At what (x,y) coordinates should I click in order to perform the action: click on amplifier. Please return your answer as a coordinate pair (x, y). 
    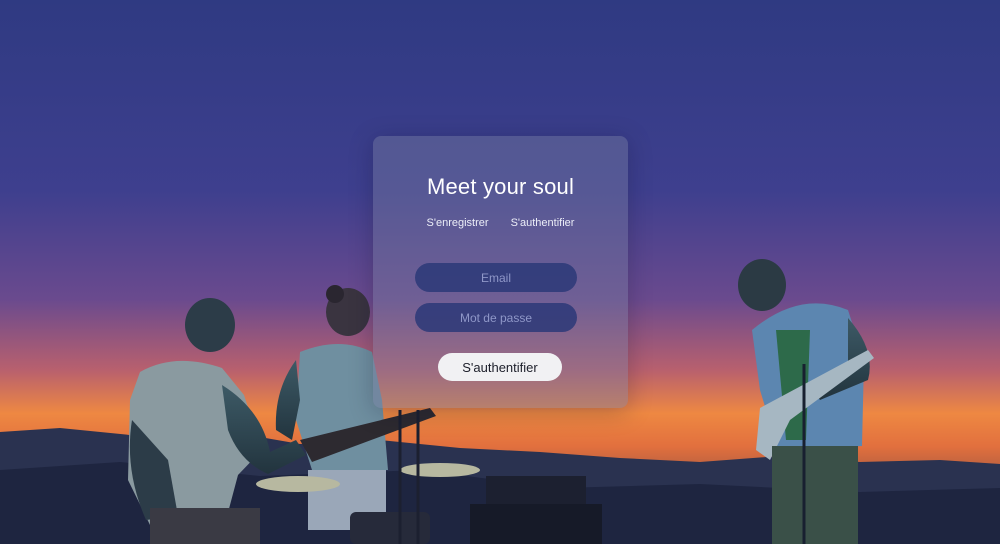
    Looking at the image, I should click on (536, 510).